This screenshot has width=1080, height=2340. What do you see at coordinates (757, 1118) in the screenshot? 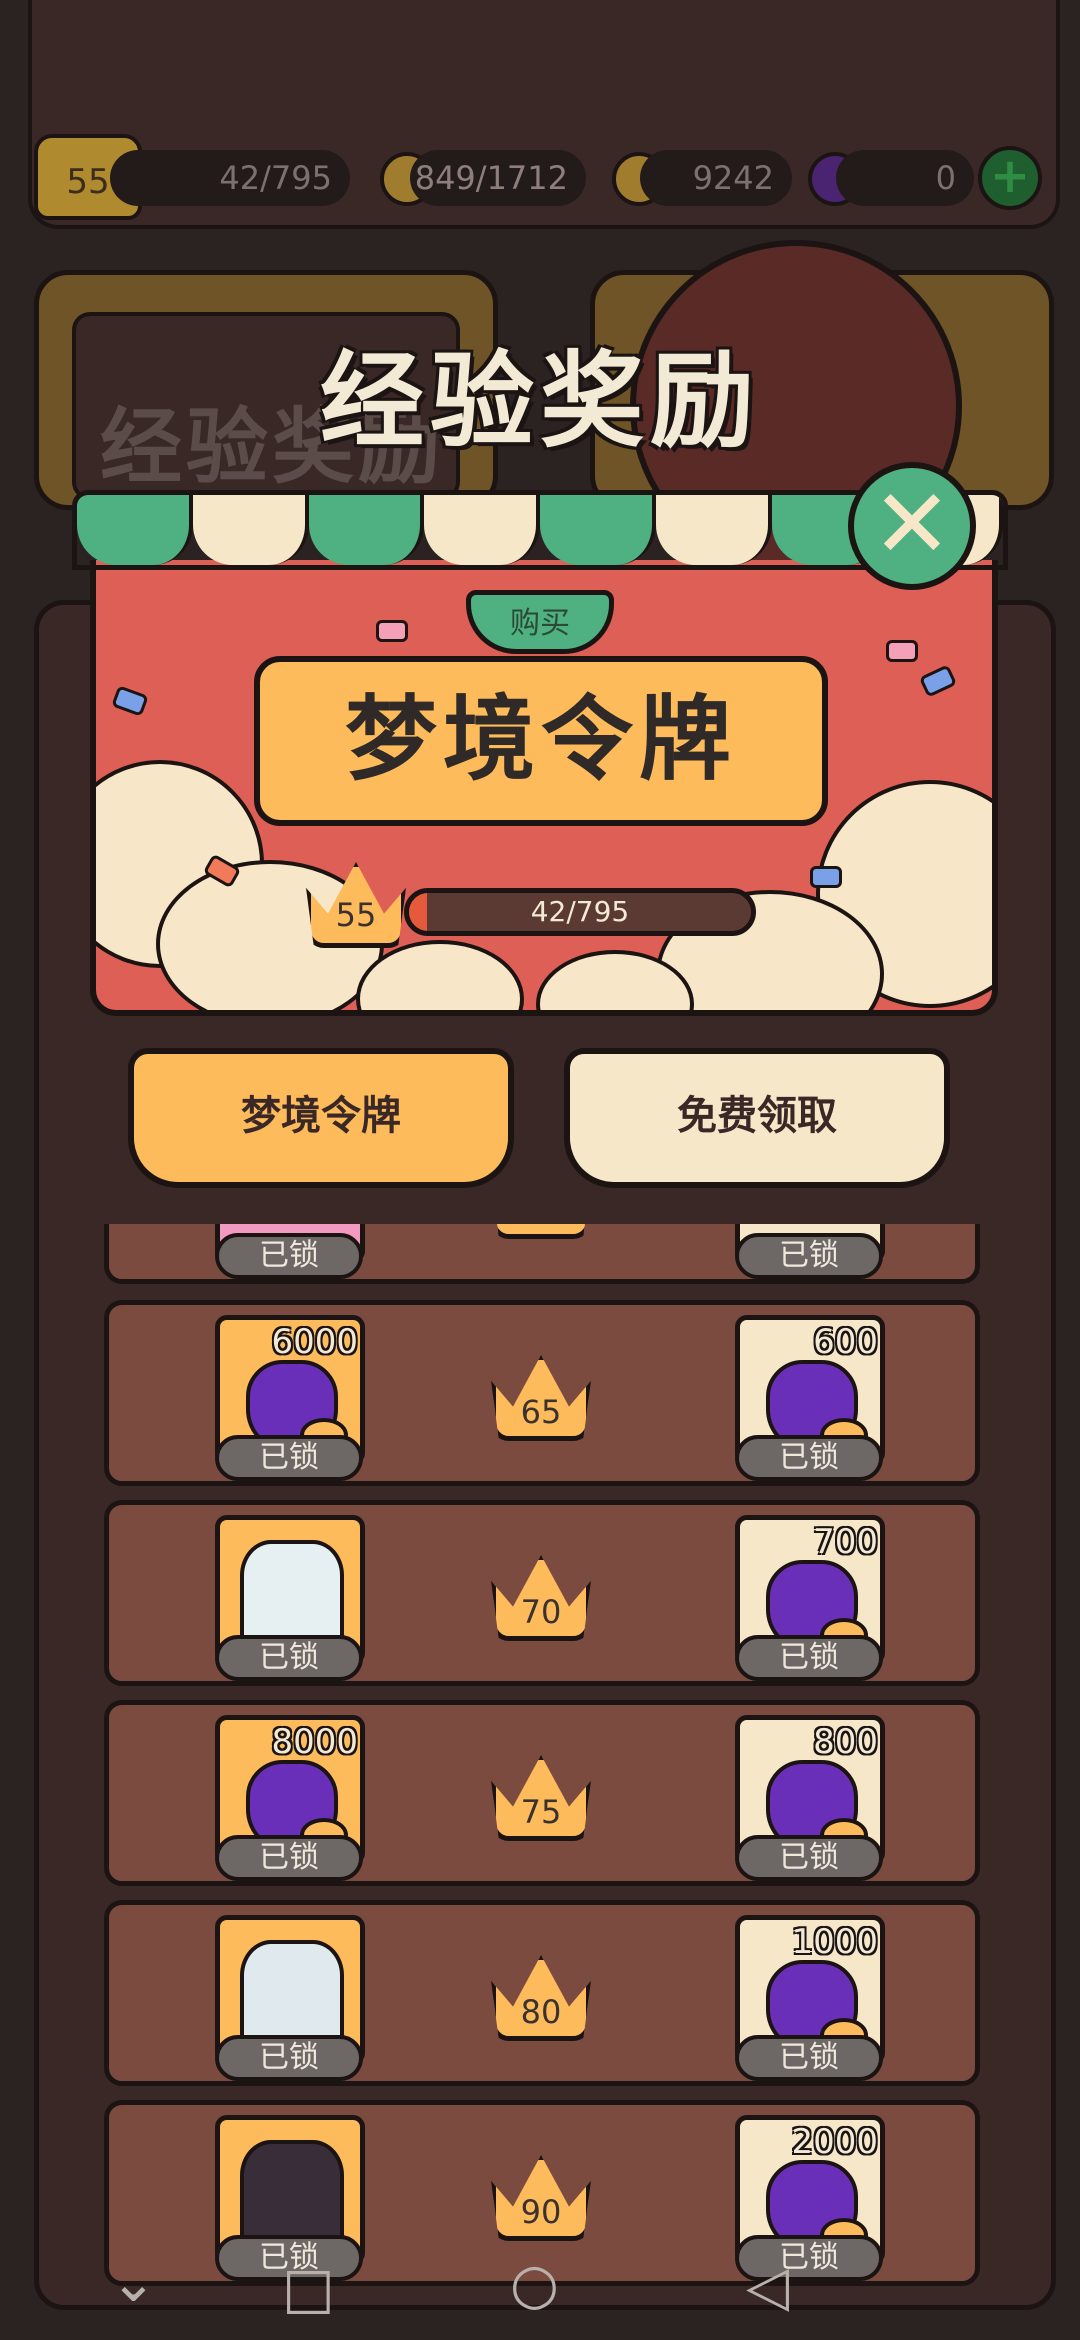
I see `tab-free-claim: 免费领取` at bounding box center [757, 1118].